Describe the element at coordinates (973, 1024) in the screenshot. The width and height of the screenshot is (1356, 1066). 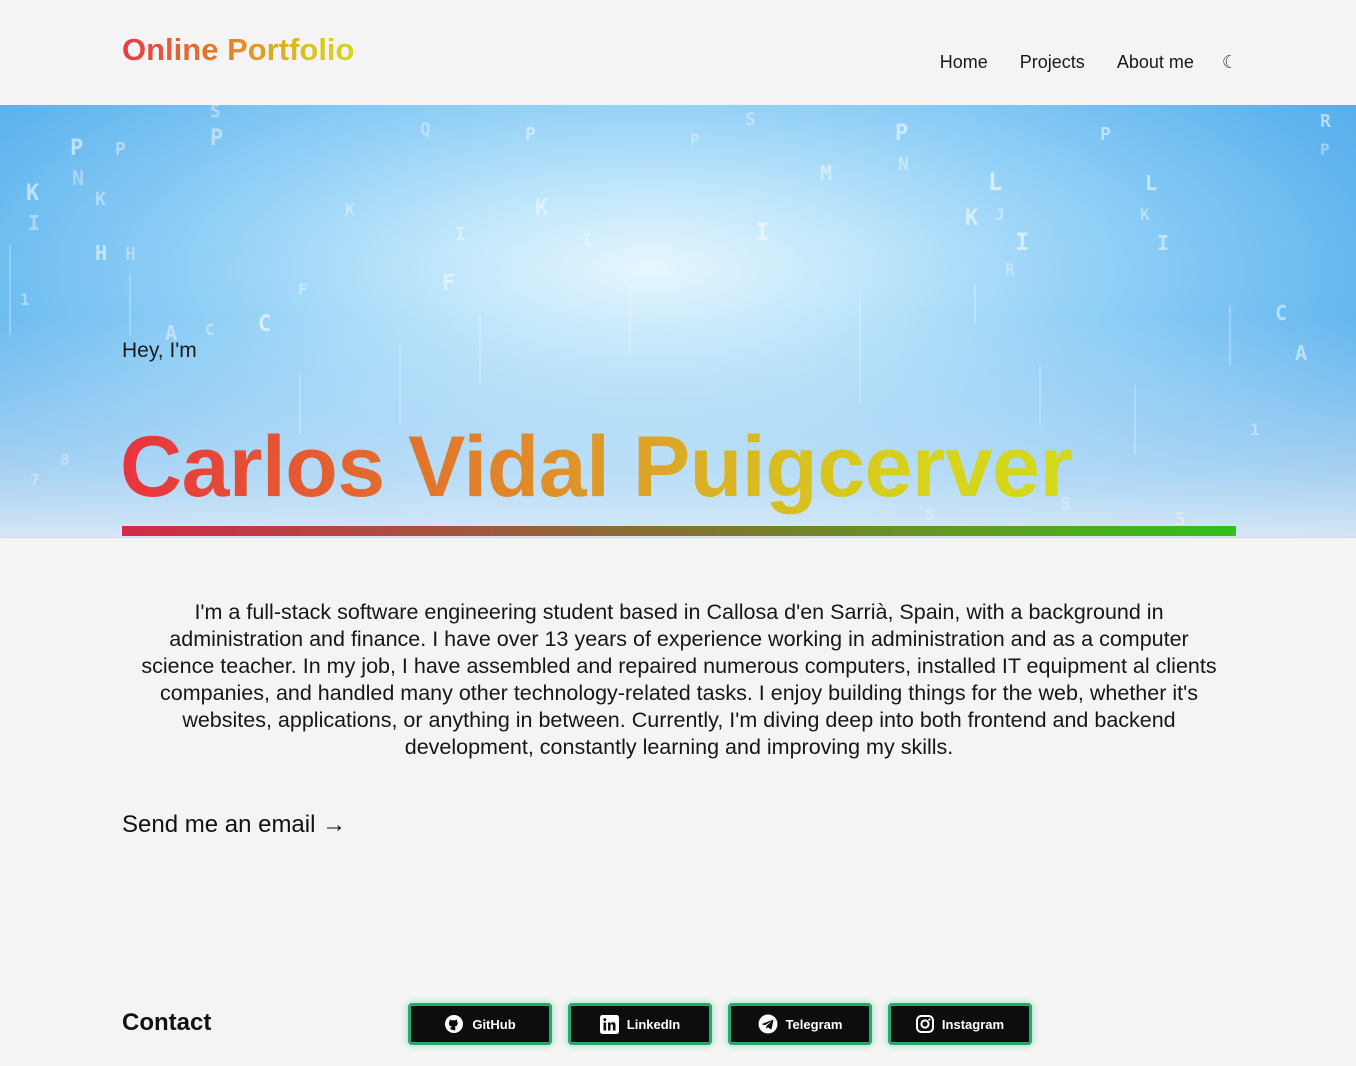
I see `instagram-label: Instagram` at that location.